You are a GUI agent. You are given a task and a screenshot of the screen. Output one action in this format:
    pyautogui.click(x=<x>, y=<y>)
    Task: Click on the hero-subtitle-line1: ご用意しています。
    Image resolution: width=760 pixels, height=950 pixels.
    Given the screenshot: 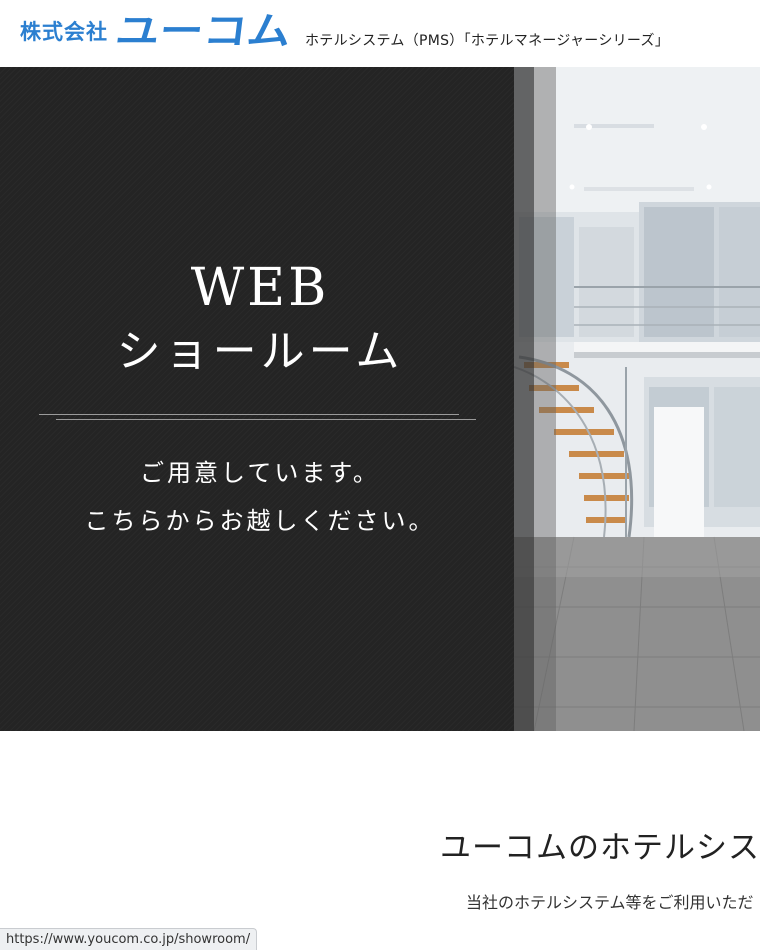 What is the action you would take?
    pyautogui.click(x=260, y=473)
    